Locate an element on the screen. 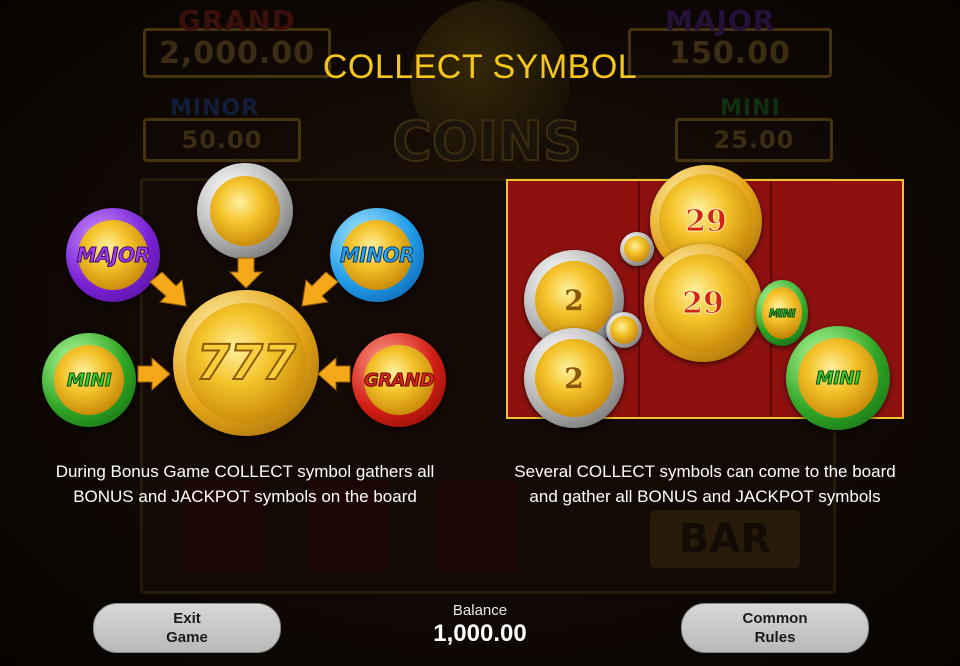  arrow-down-icon is located at coordinates (246, 273).